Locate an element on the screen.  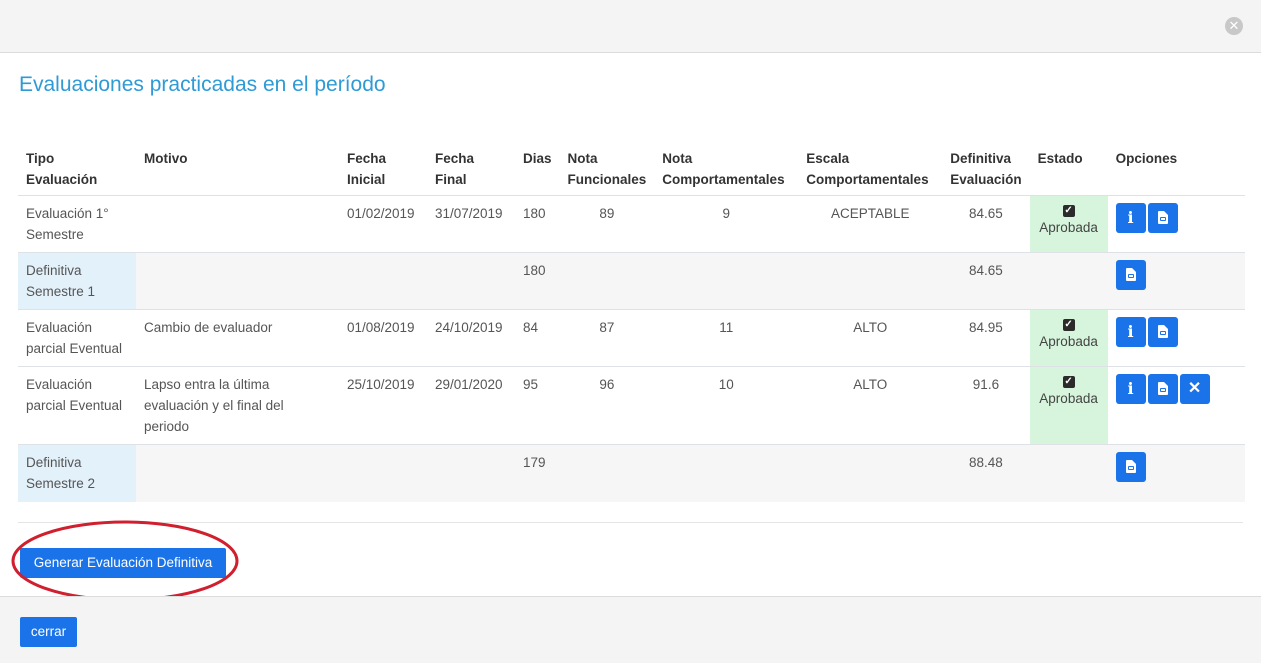
cell-nota-comportamentales: 9 is located at coordinates (726, 224).